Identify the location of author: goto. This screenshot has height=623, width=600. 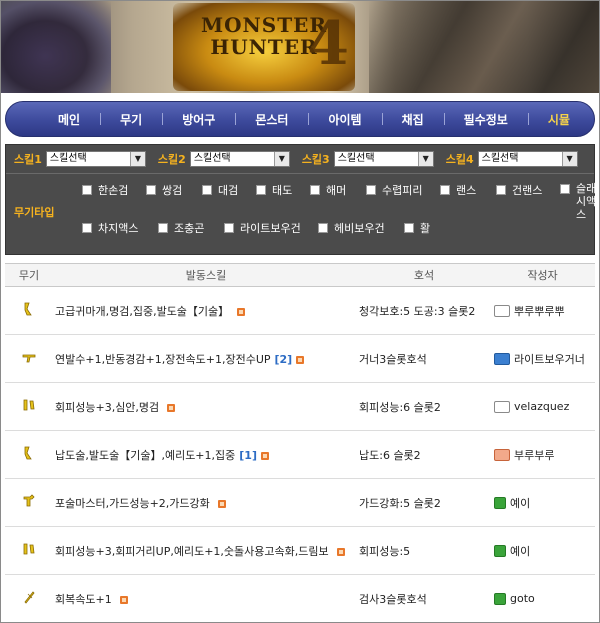
(544, 598).